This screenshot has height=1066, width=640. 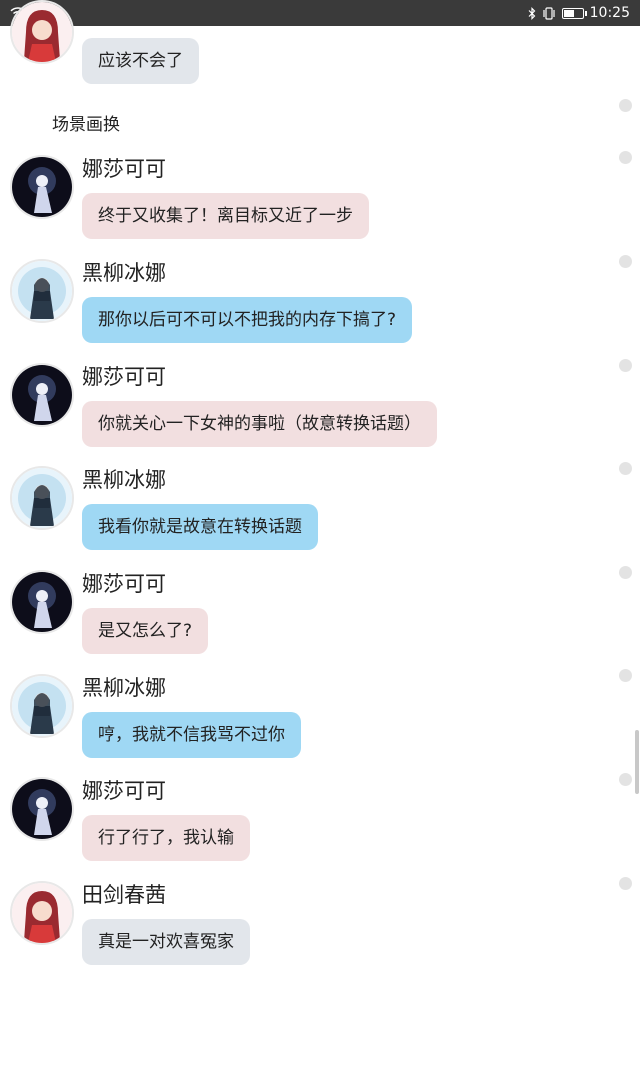 I want to click on scrollbar-thumb, so click(x=637, y=762).